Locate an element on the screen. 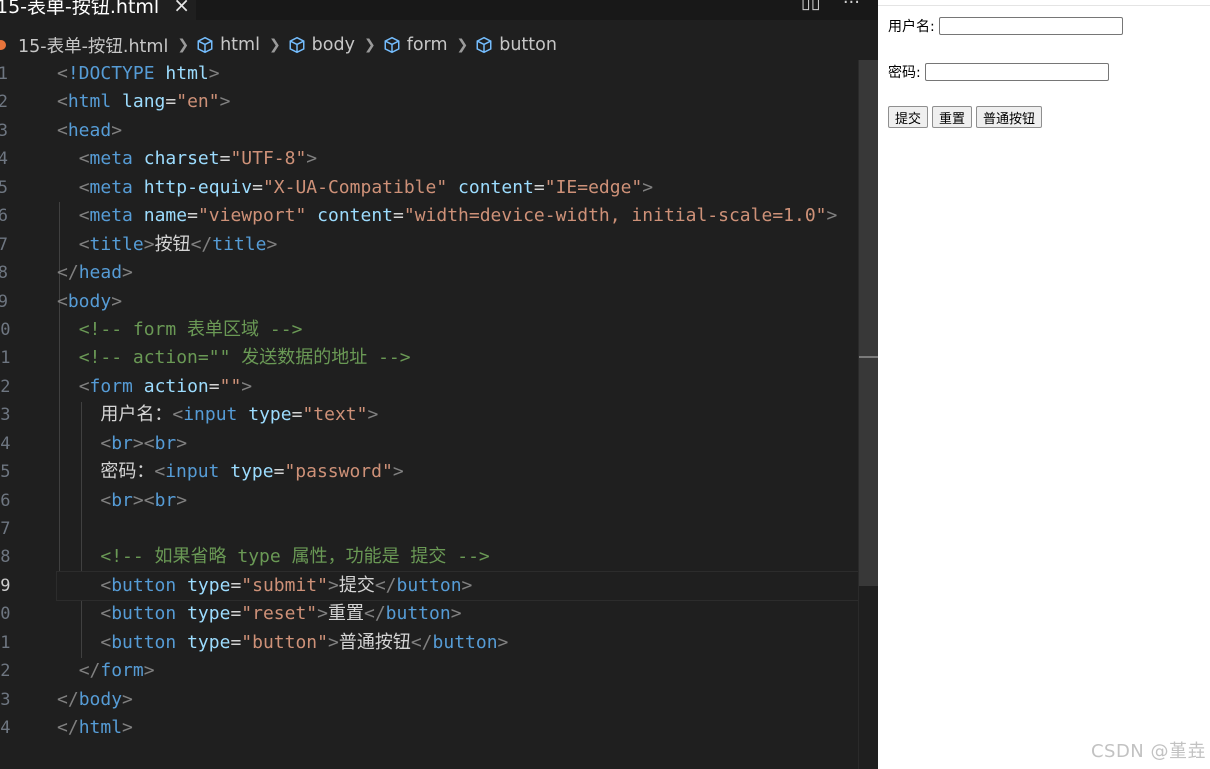  username-input is located at coordinates (1030, 26).